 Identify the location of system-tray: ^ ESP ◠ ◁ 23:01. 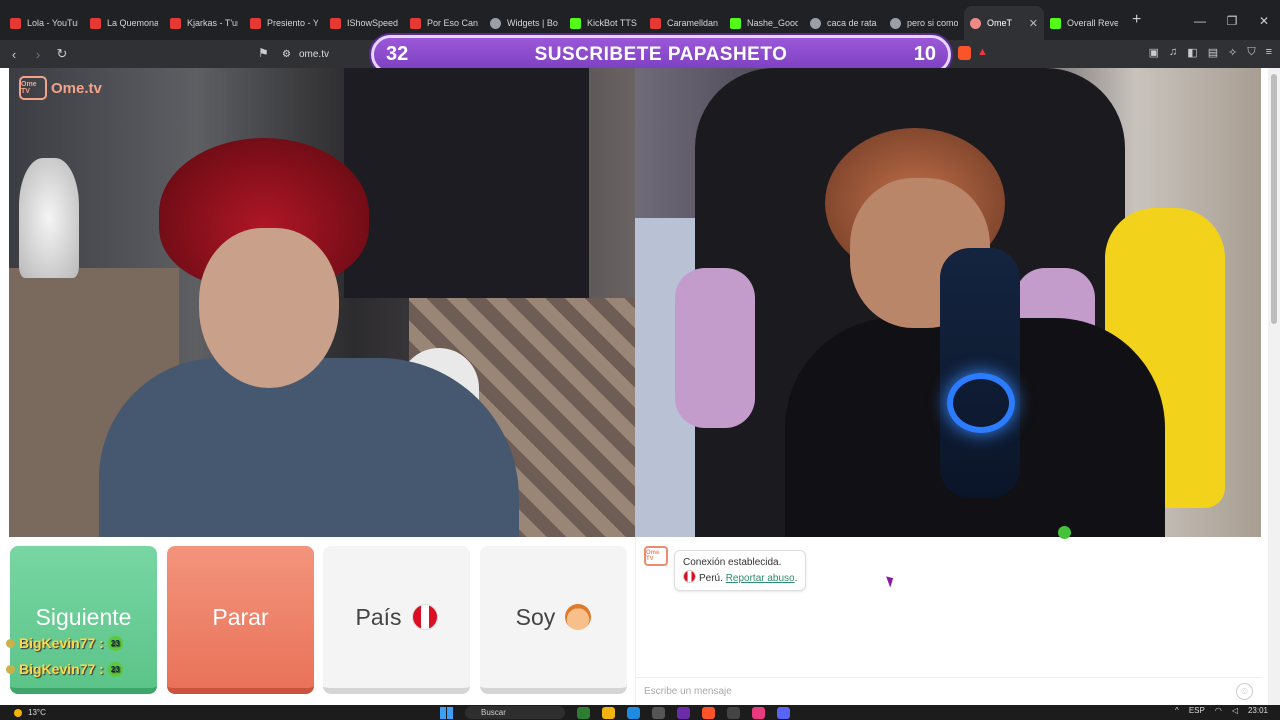
(1221, 710).